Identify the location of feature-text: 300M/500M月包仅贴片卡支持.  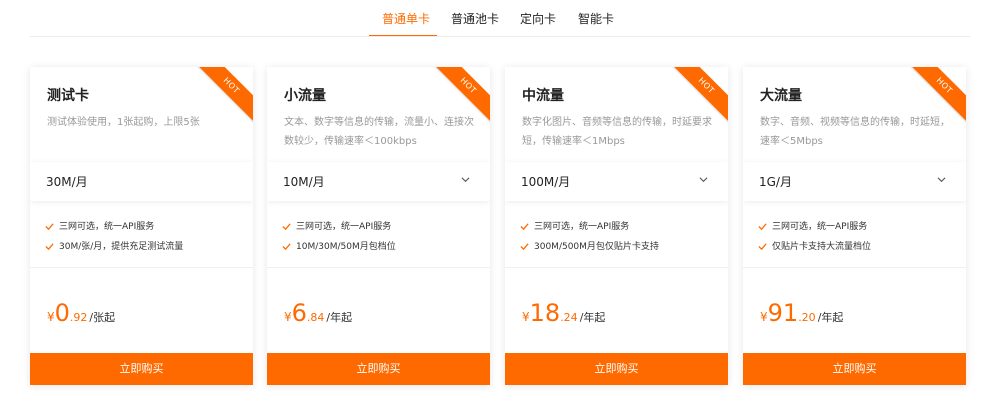
(596, 247).